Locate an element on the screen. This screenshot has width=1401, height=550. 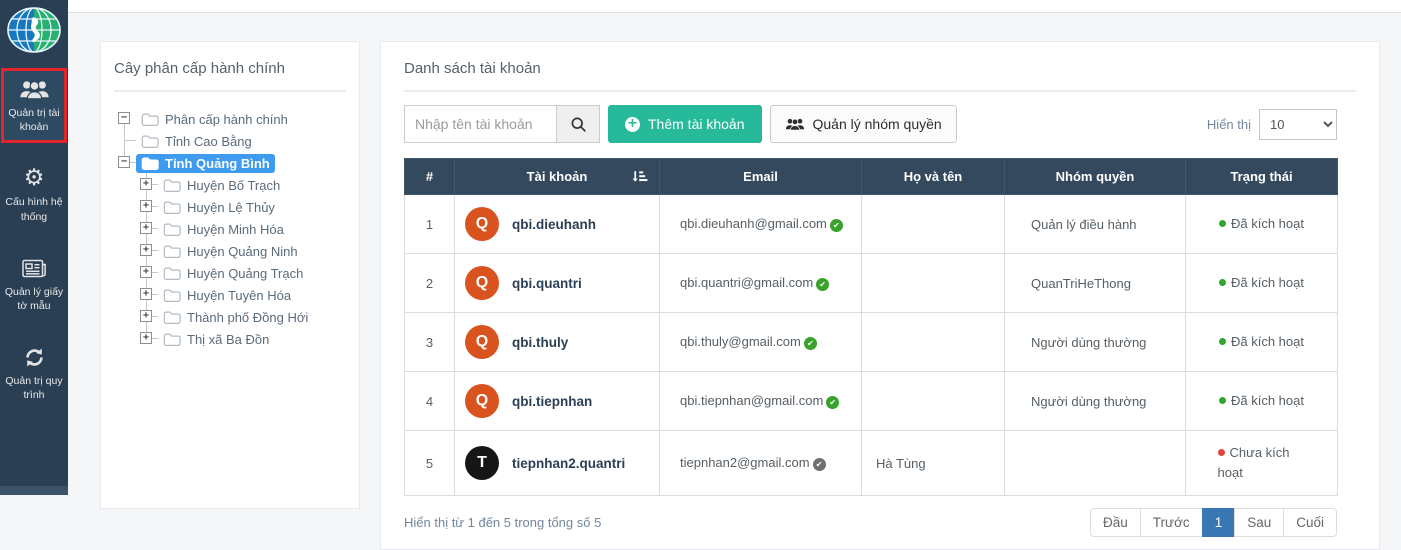
app-logo is located at coordinates (34, 31).